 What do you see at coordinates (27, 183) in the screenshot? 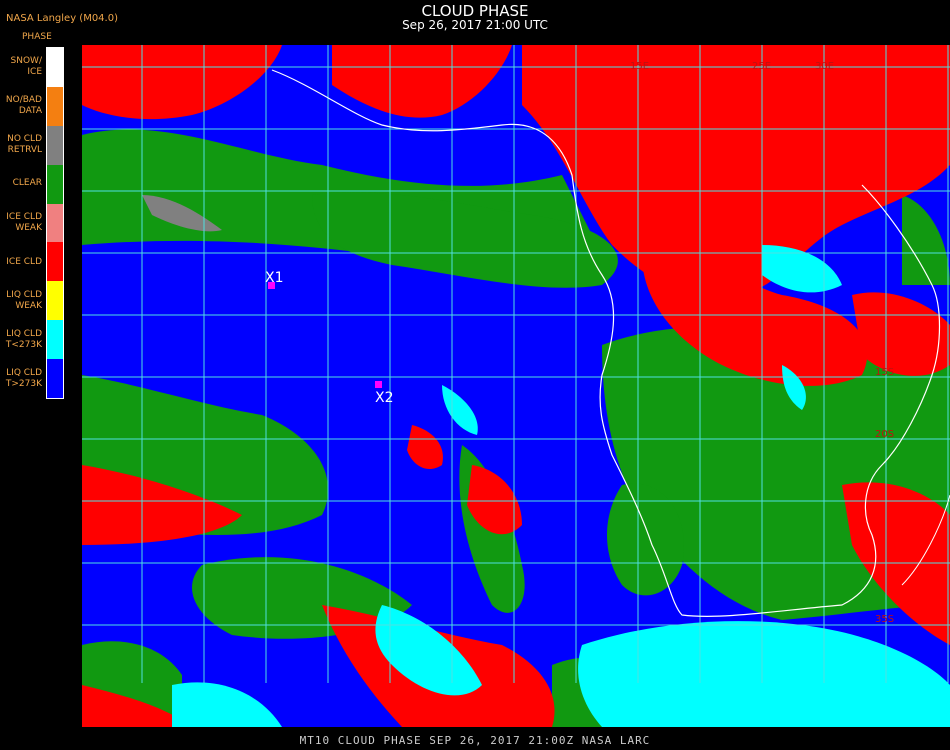
I see `legend-label: CLEAR` at bounding box center [27, 183].